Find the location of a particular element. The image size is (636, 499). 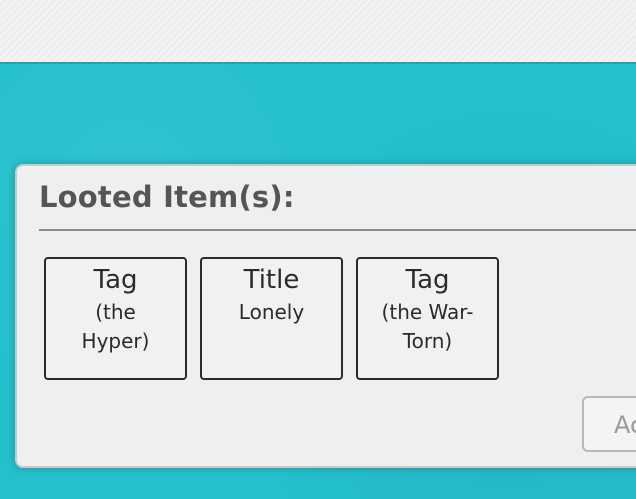

item-name-label: (the War-Torn) is located at coordinates (427, 326).